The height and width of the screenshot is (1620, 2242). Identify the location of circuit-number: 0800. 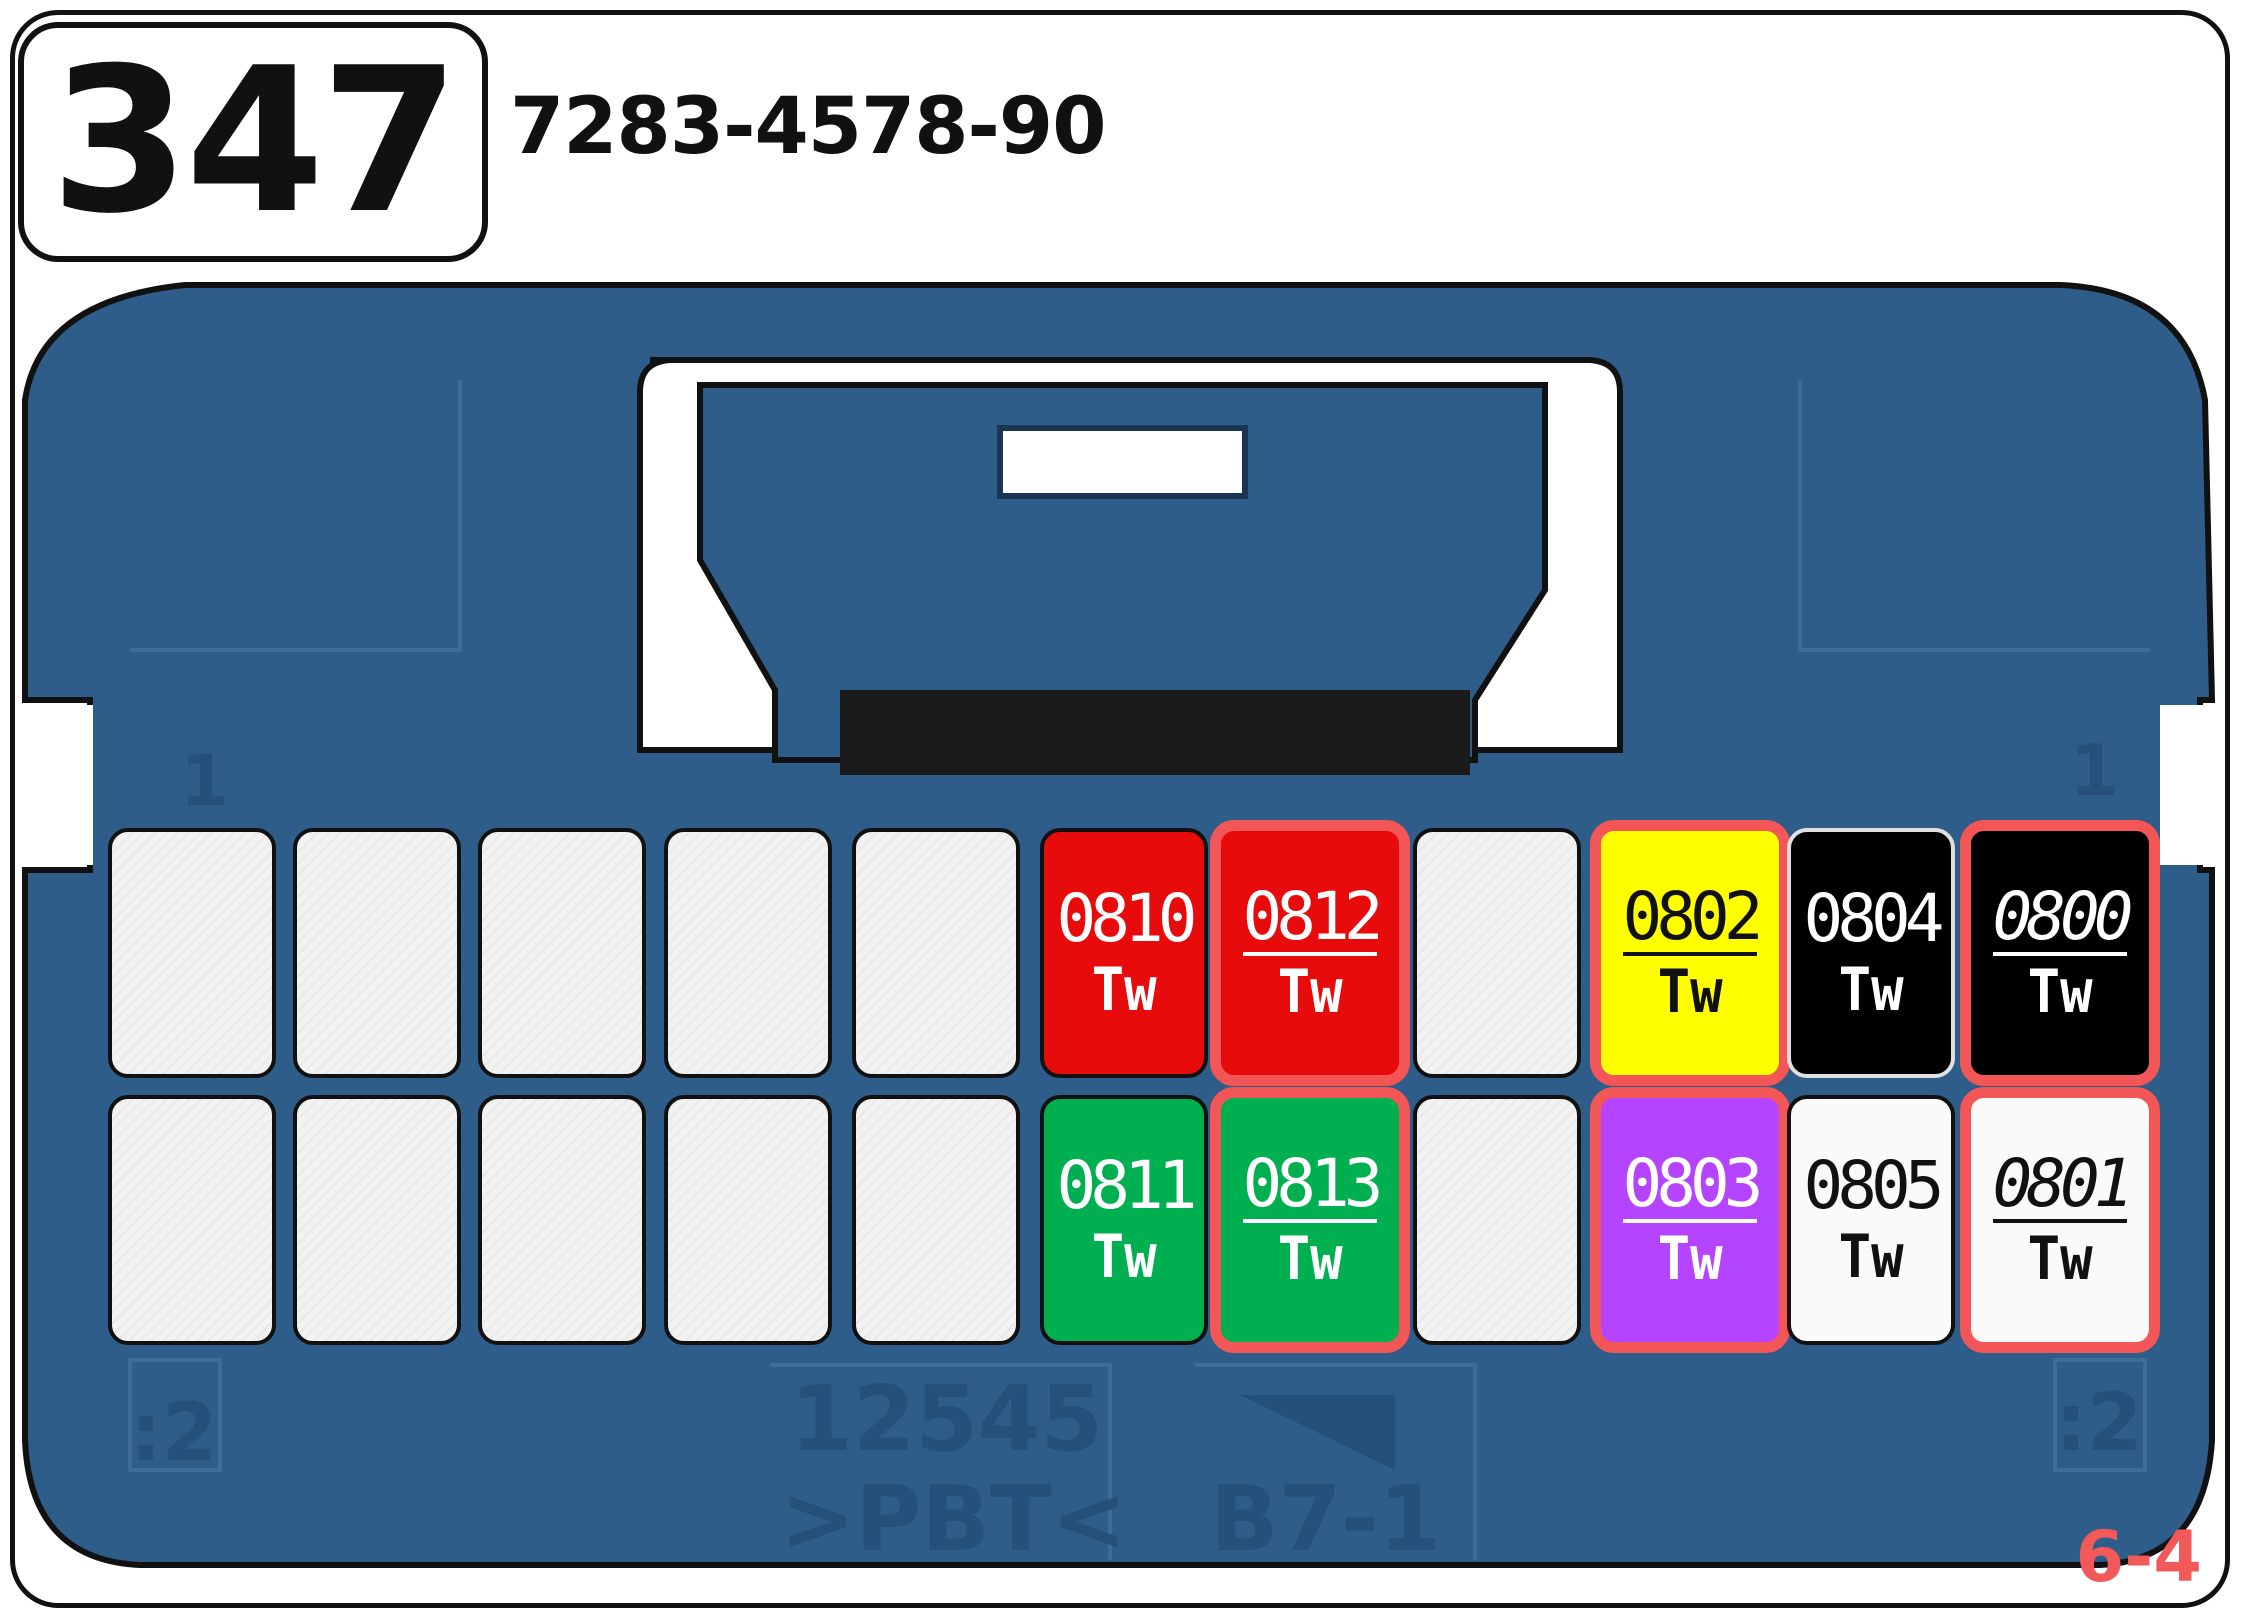
(2062, 917).